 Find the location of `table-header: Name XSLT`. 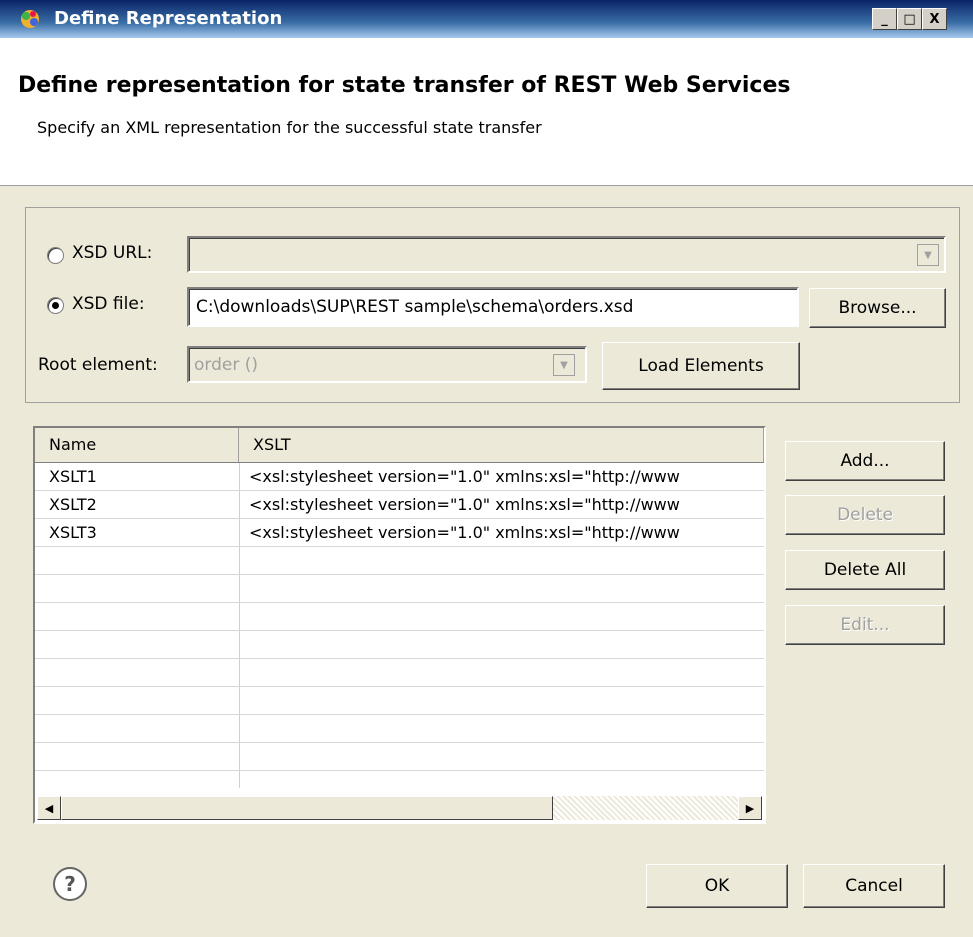

table-header: Name XSLT is located at coordinates (399, 445).